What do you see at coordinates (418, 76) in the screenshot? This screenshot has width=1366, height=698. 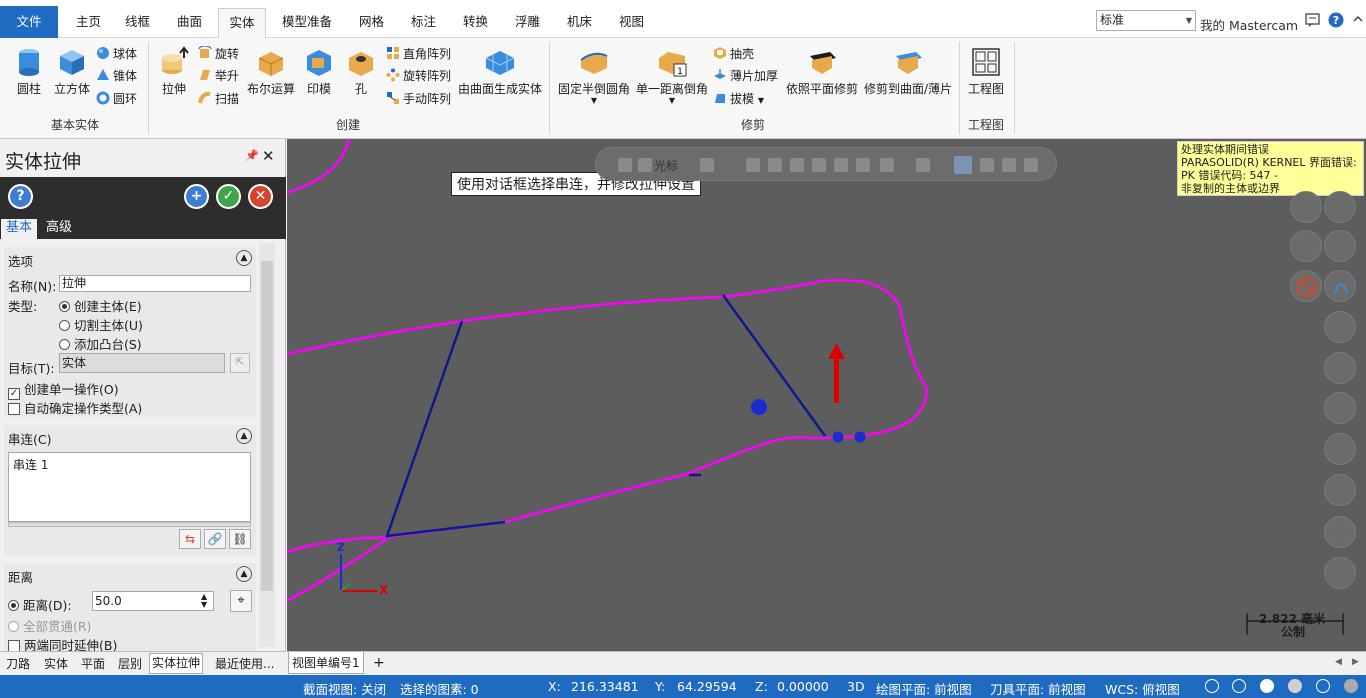 I see `rotate-array-button: 旋转阵列` at bounding box center [418, 76].